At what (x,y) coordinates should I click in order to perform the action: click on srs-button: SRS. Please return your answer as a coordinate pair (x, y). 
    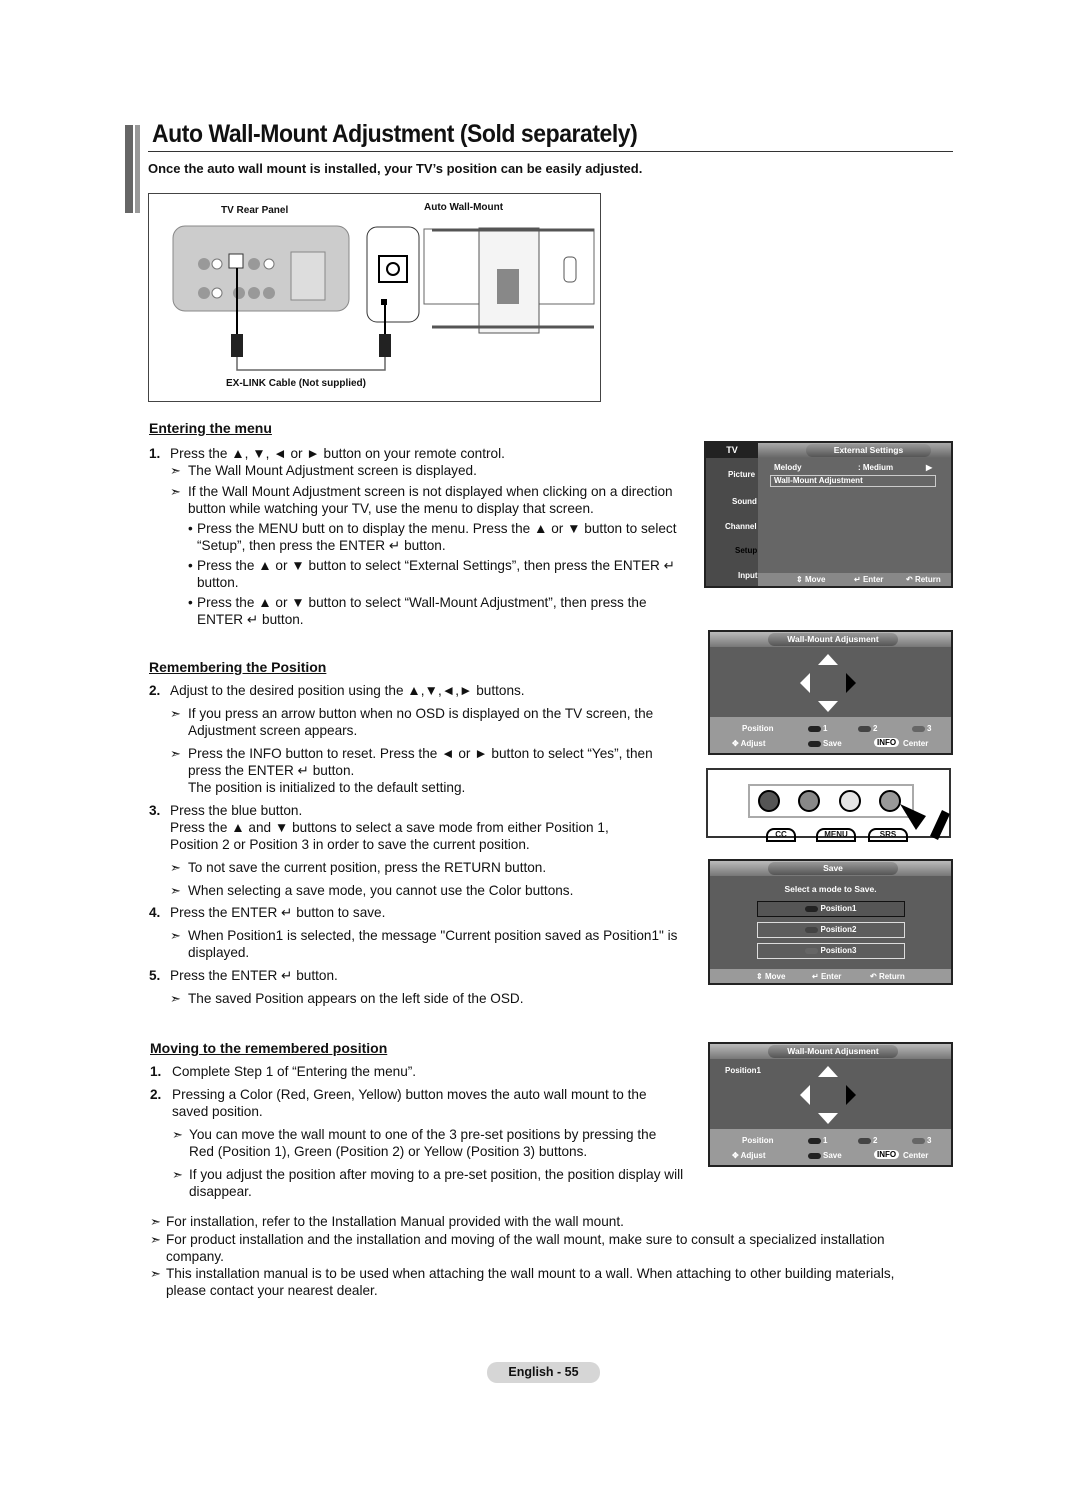
    Looking at the image, I should click on (888, 835).